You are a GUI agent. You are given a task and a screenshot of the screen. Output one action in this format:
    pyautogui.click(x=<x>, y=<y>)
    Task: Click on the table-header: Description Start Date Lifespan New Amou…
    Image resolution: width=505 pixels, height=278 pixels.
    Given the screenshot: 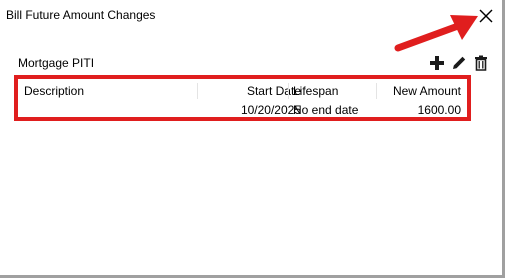 What is the action you would take?
    pyautogui.click(x=242, y=91)
    